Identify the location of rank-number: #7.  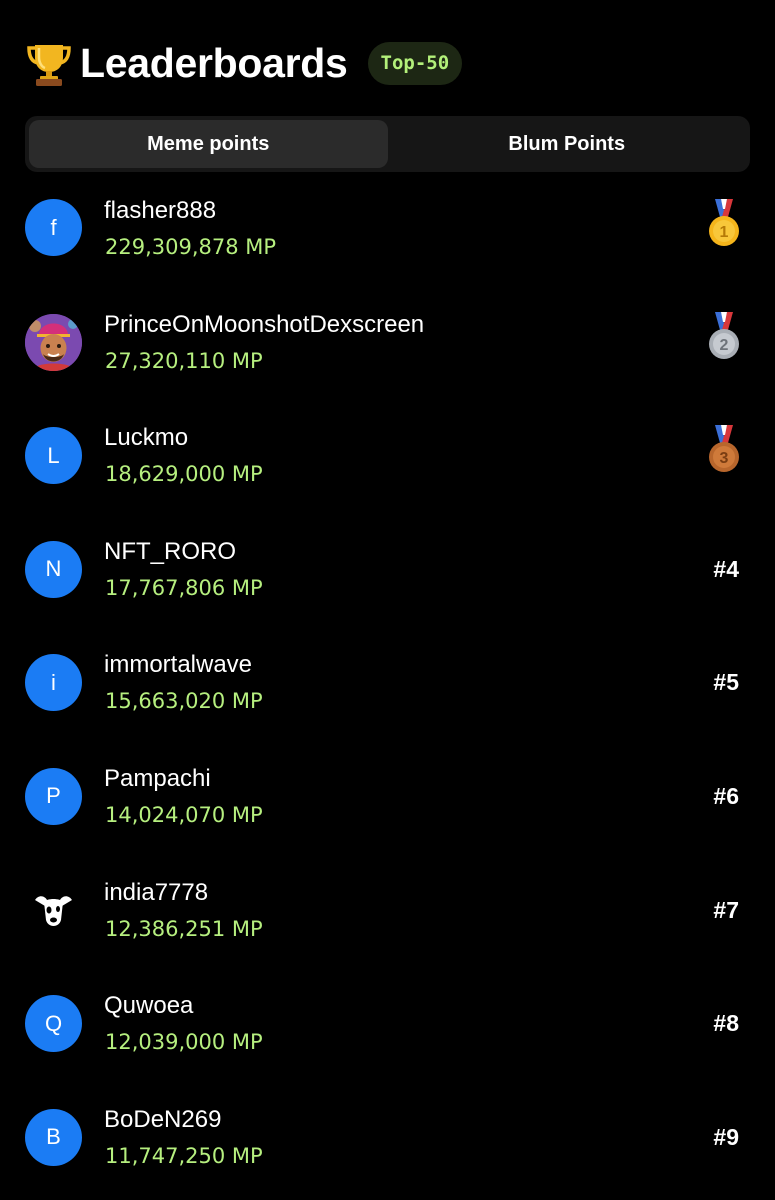
(726, 909).